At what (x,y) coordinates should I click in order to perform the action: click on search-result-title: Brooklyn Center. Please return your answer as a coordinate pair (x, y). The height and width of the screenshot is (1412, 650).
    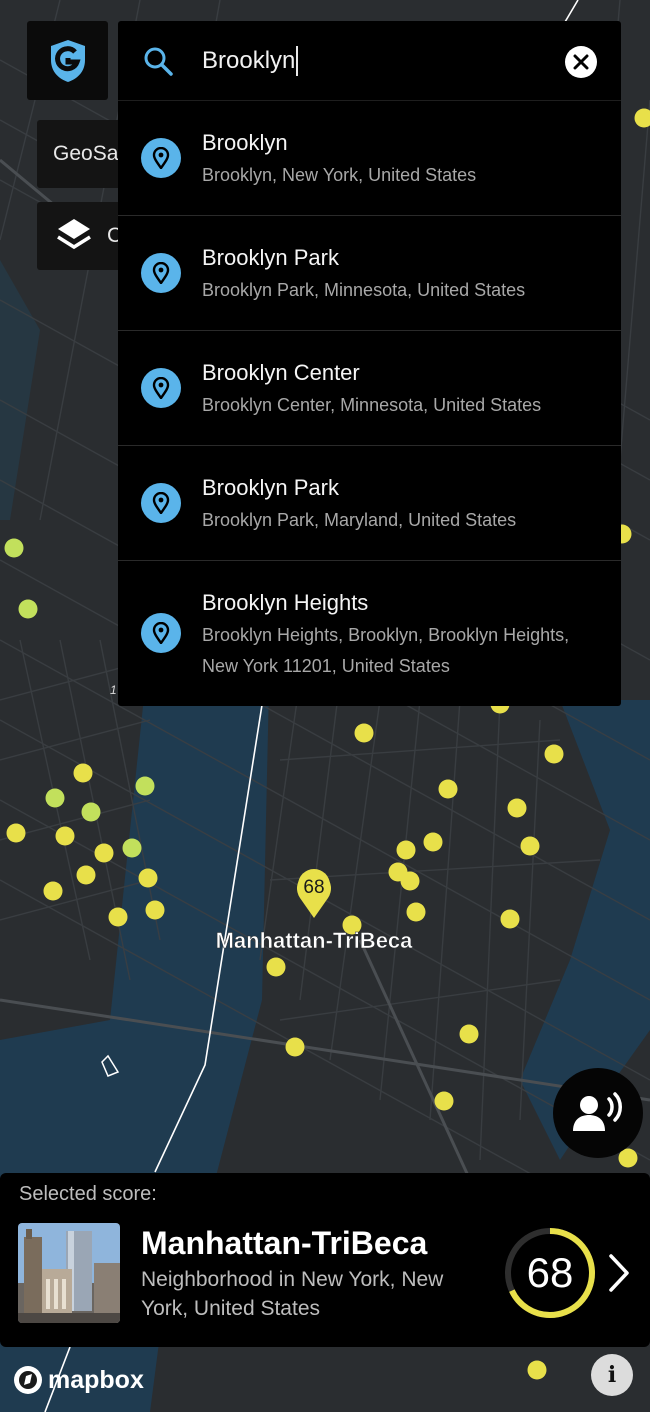
    Looking at the image, I should click on (281, 372).